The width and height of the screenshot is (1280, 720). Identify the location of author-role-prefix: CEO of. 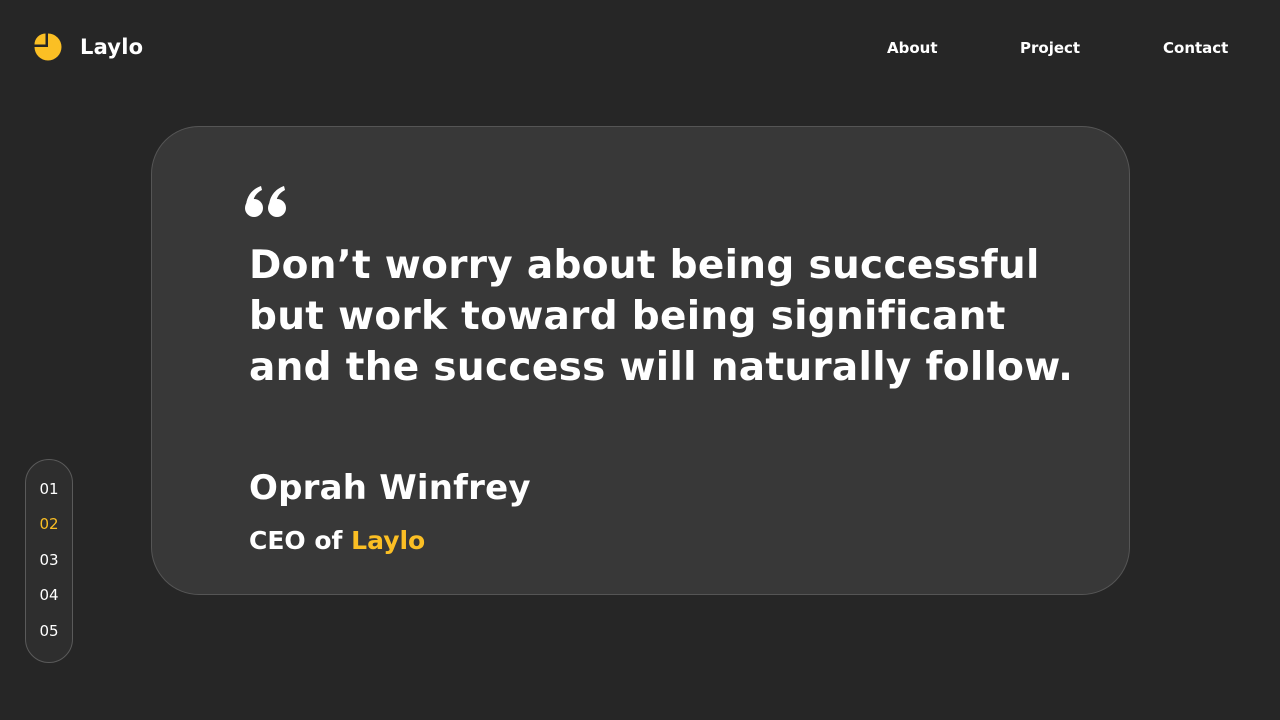
(296, 540).